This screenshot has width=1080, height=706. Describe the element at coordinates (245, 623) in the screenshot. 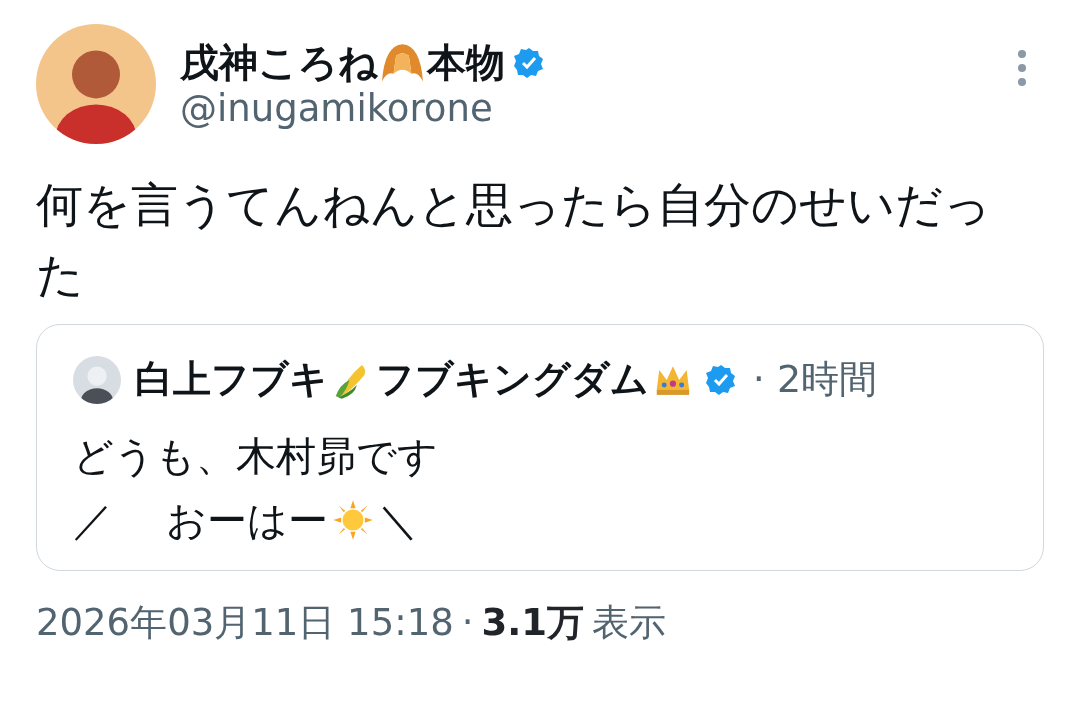

I see `post-date: 2026年03月11日 15:18` at that location.